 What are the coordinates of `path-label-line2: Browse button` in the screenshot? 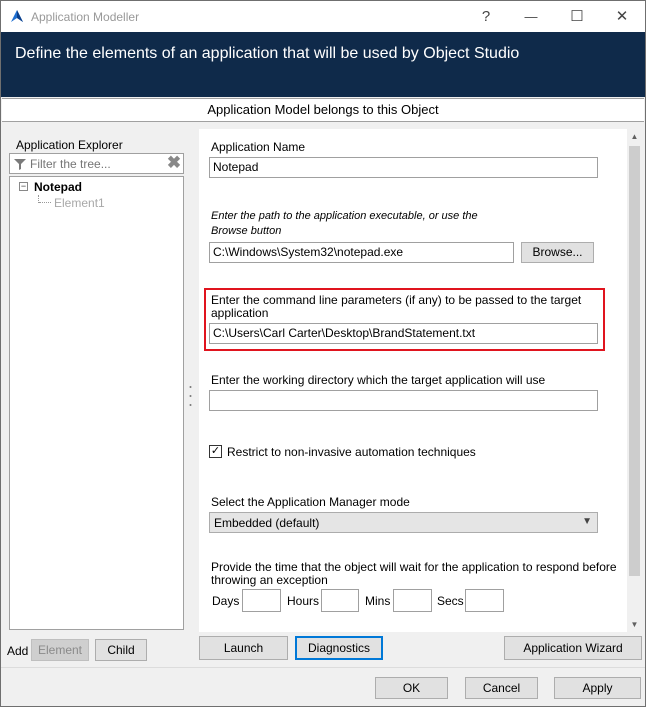 It's located at (246, 231).